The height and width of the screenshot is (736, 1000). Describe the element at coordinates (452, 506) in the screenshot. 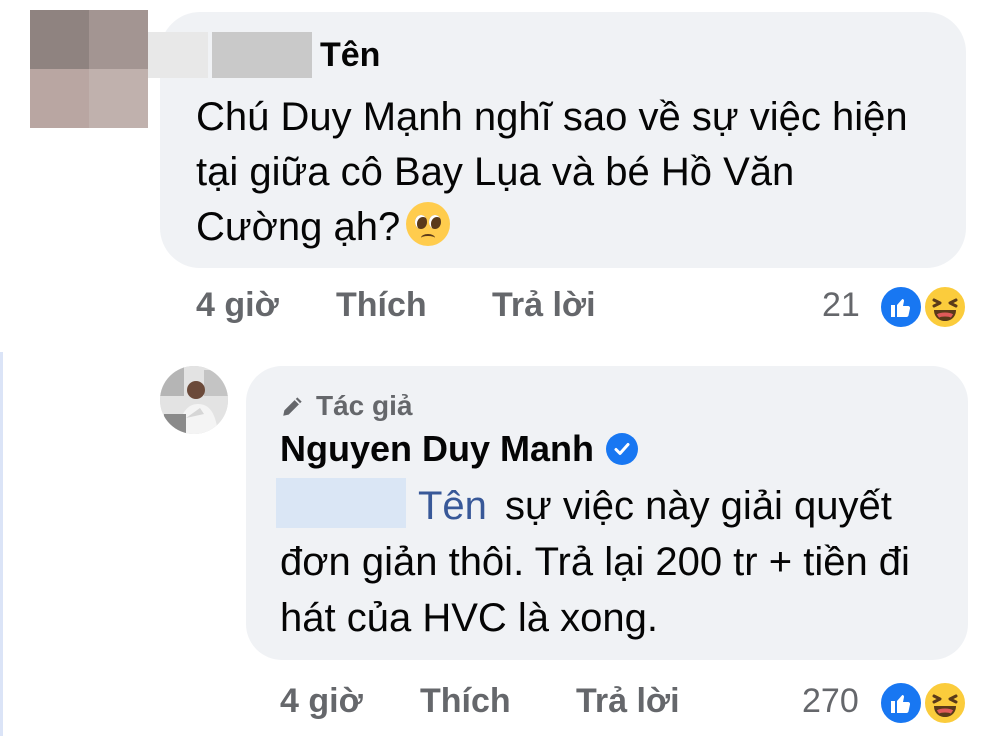

I see `mention-link: Tên` at that location.